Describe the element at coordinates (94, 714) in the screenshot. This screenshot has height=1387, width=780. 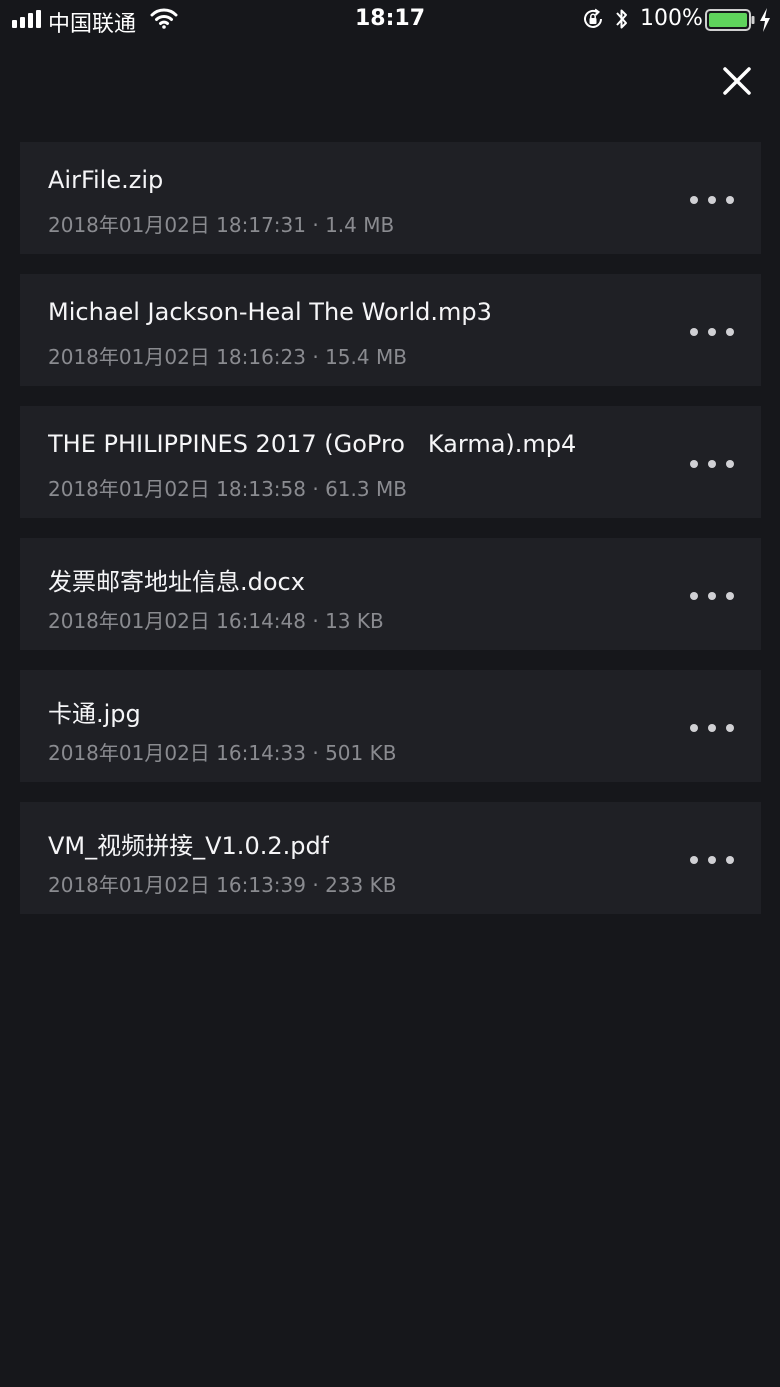
I see `file-name: 卡通.jpg` at that location.